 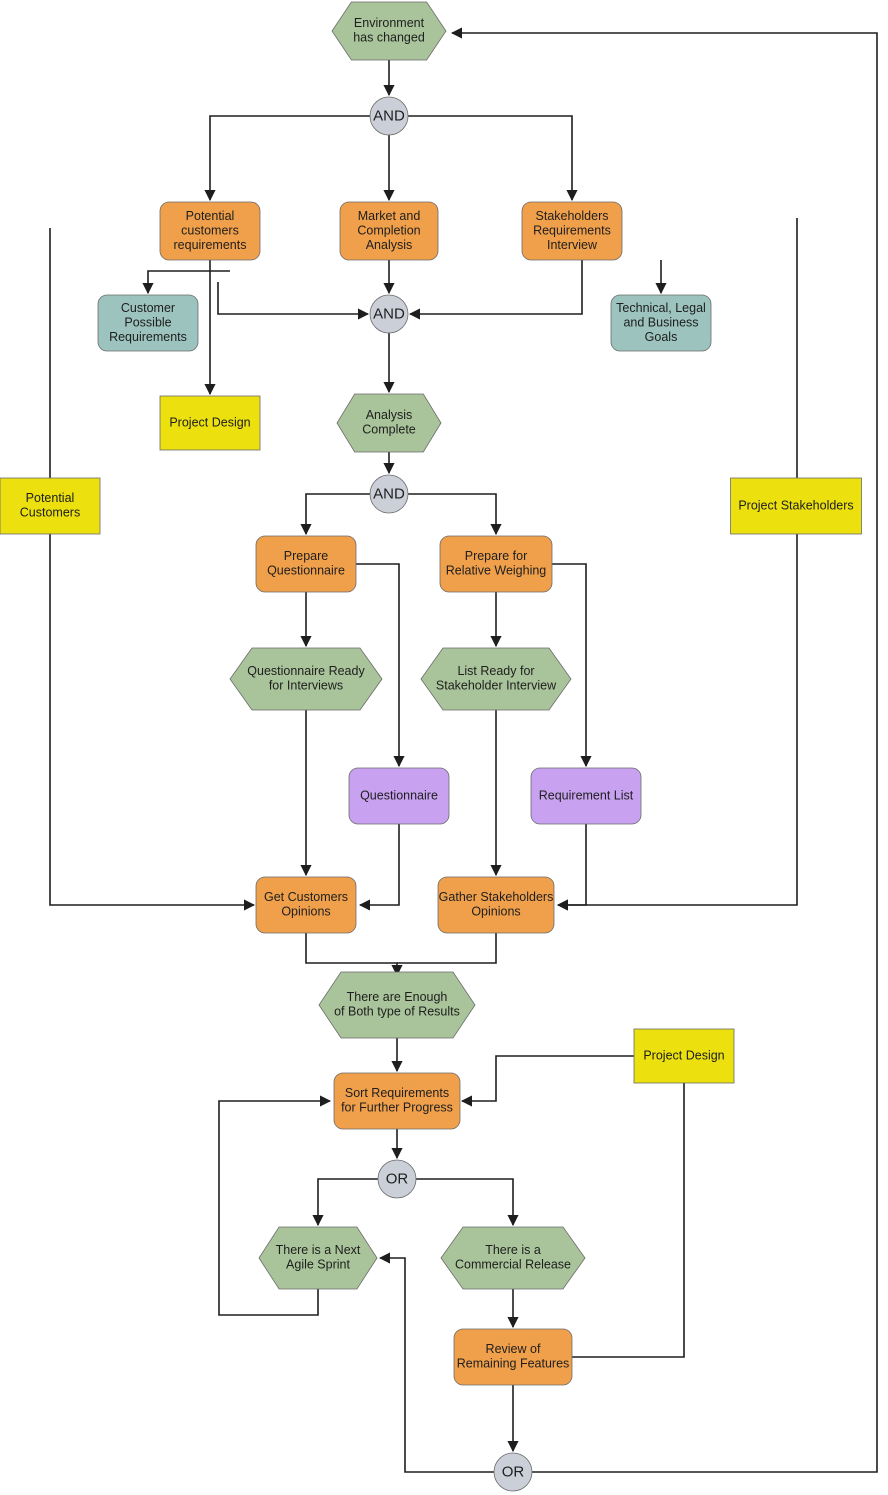 I want to click on node-sort-requirements-for-further-progress: Sort Requirementsfor Further Progress, so click(x=397, y=1101).